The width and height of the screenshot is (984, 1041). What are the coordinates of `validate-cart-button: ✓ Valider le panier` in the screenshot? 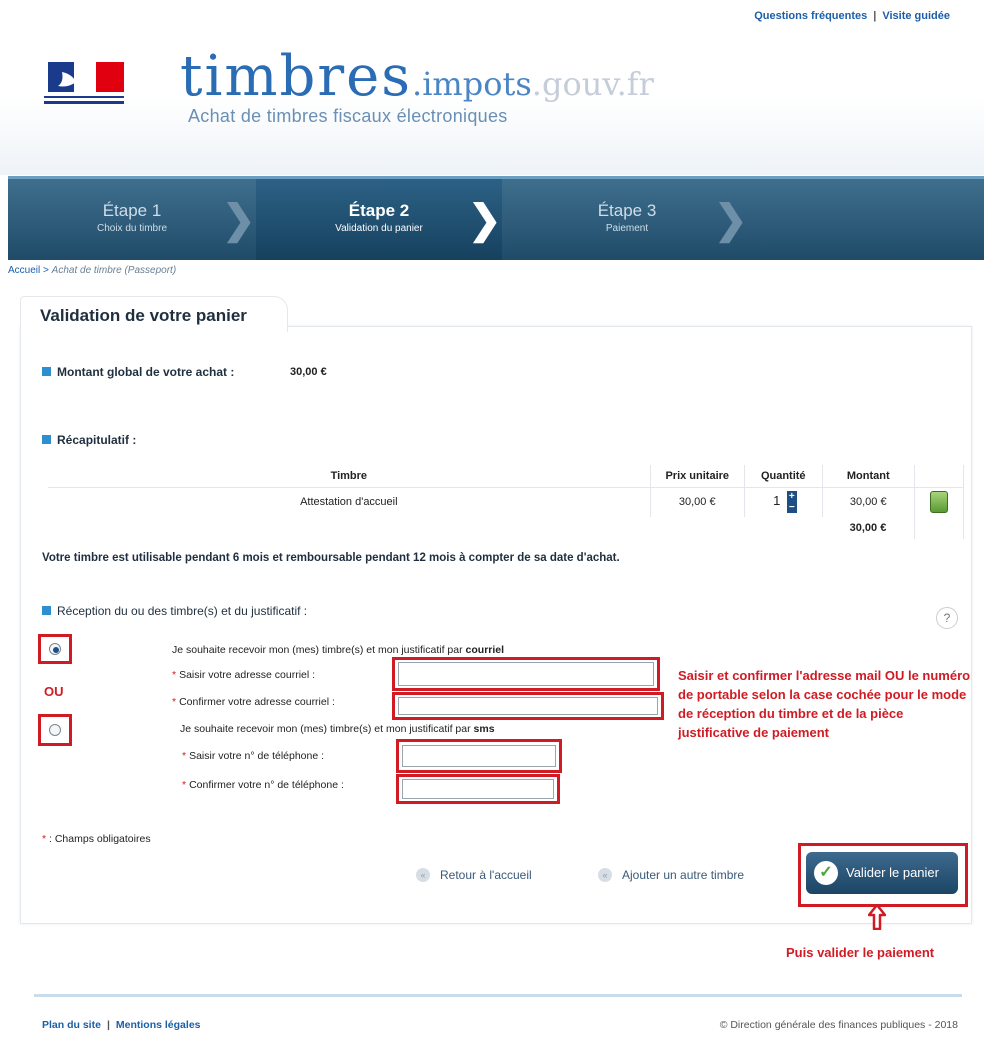 It's located at (882, 873).